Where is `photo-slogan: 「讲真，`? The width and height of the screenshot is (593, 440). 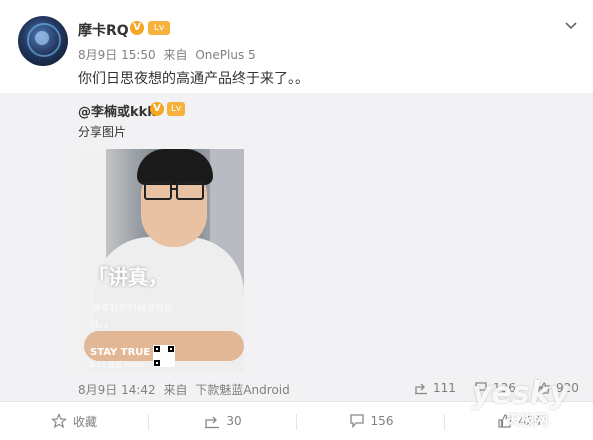
photo-slogan: 「讲真， is located at coordinates (128, 277).